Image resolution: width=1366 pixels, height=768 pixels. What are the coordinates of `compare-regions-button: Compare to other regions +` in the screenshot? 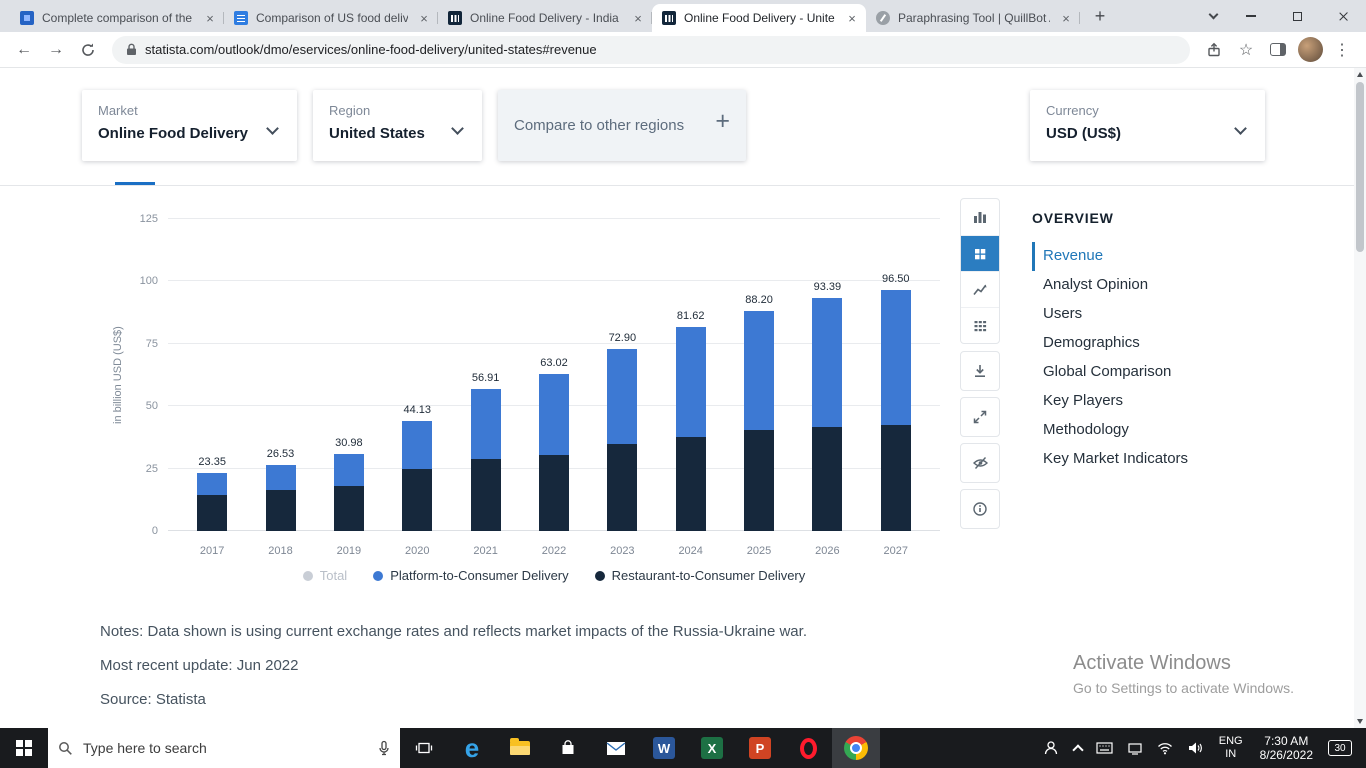 It's located at (622, 125).